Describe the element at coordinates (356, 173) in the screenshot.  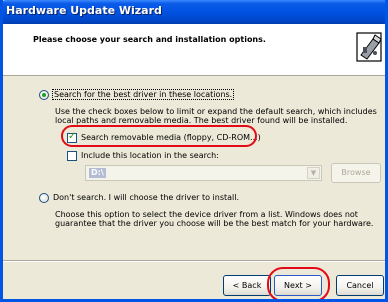
I see `browse-button: Browse` at that location.